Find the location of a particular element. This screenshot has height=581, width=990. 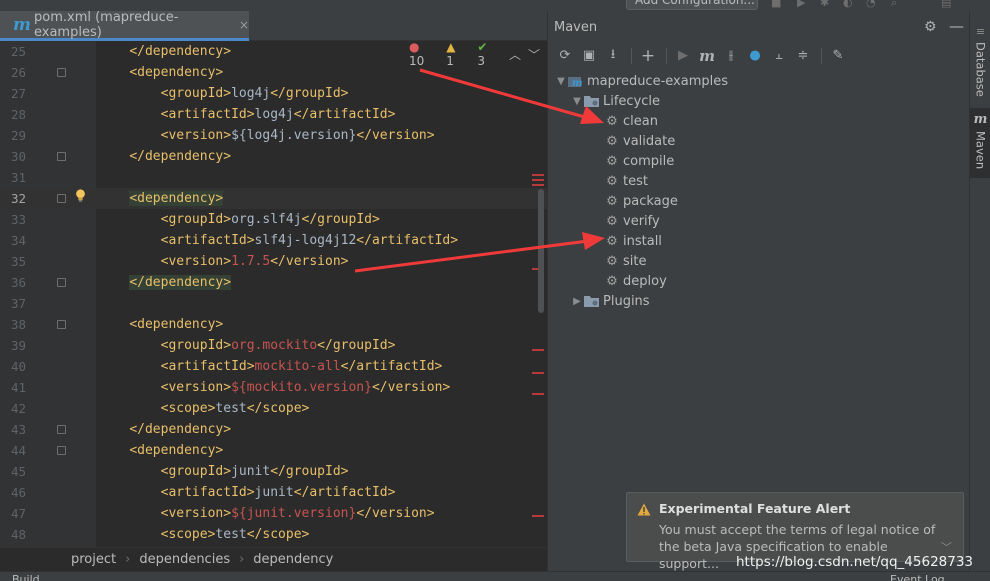

code-line: 45 <groupId>junit</groupId> is located at coordinates (273, 471).